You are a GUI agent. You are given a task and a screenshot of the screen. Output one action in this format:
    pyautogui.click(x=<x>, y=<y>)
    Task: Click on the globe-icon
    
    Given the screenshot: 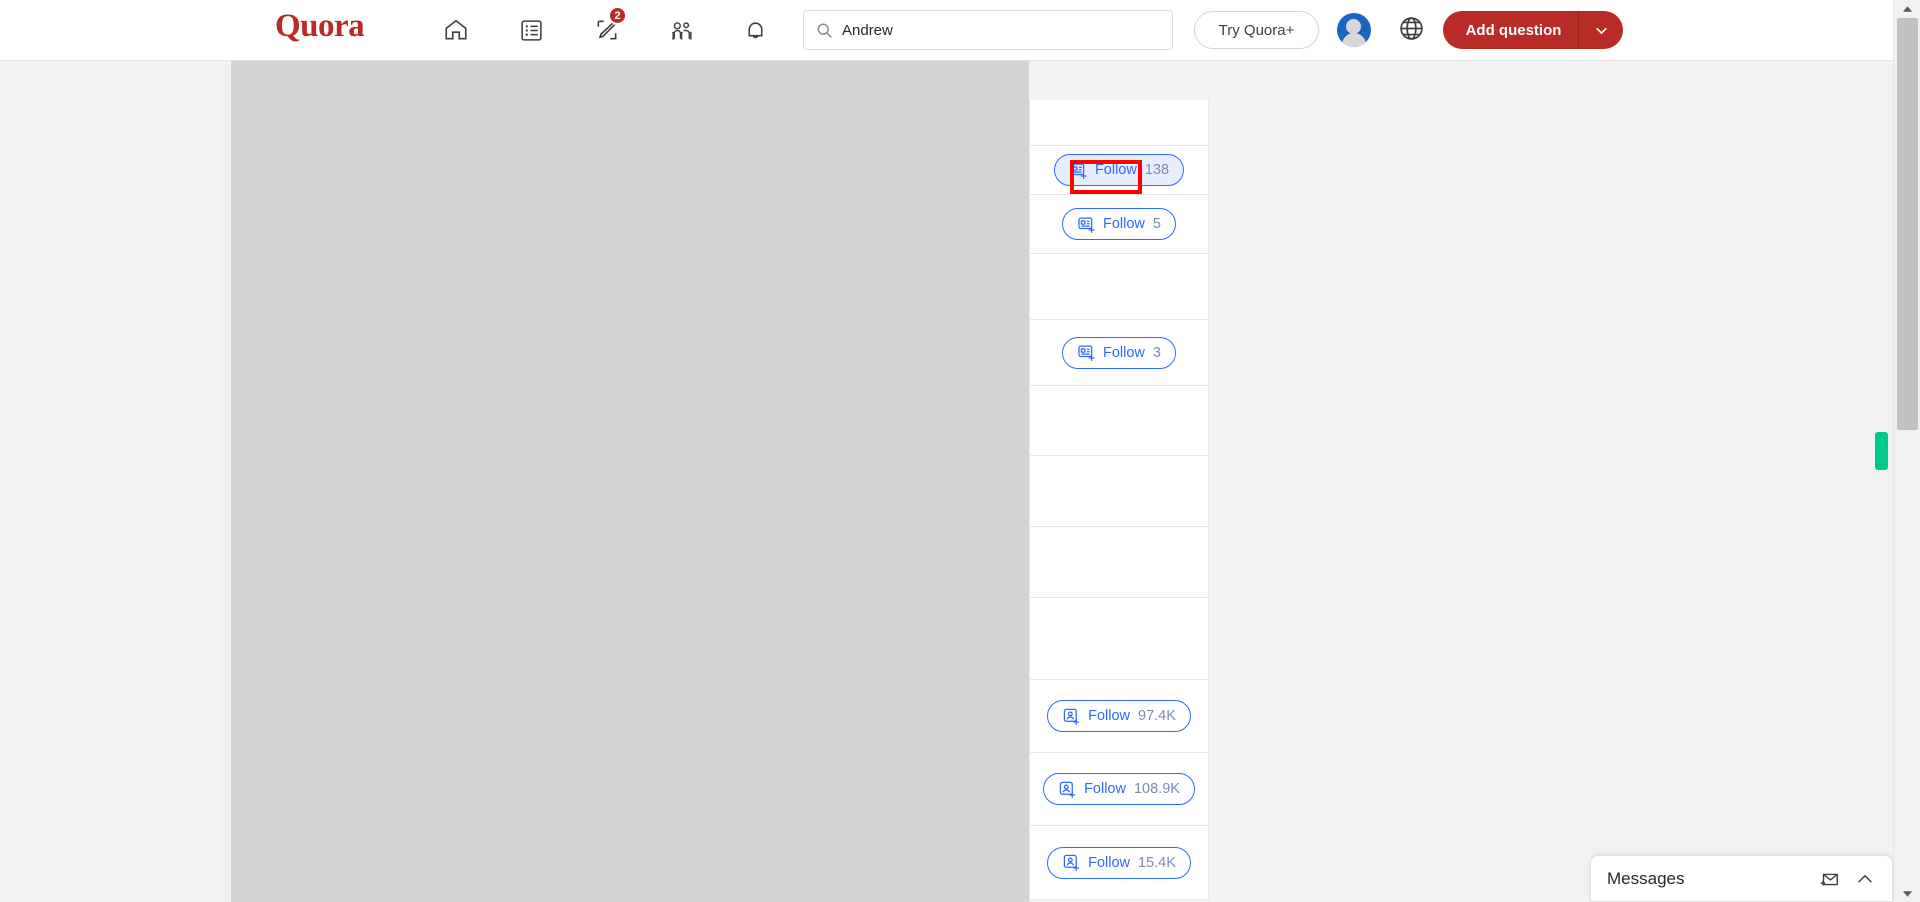 What is the action you would take?
    pyautogui.click(x=1411, y=32)
    